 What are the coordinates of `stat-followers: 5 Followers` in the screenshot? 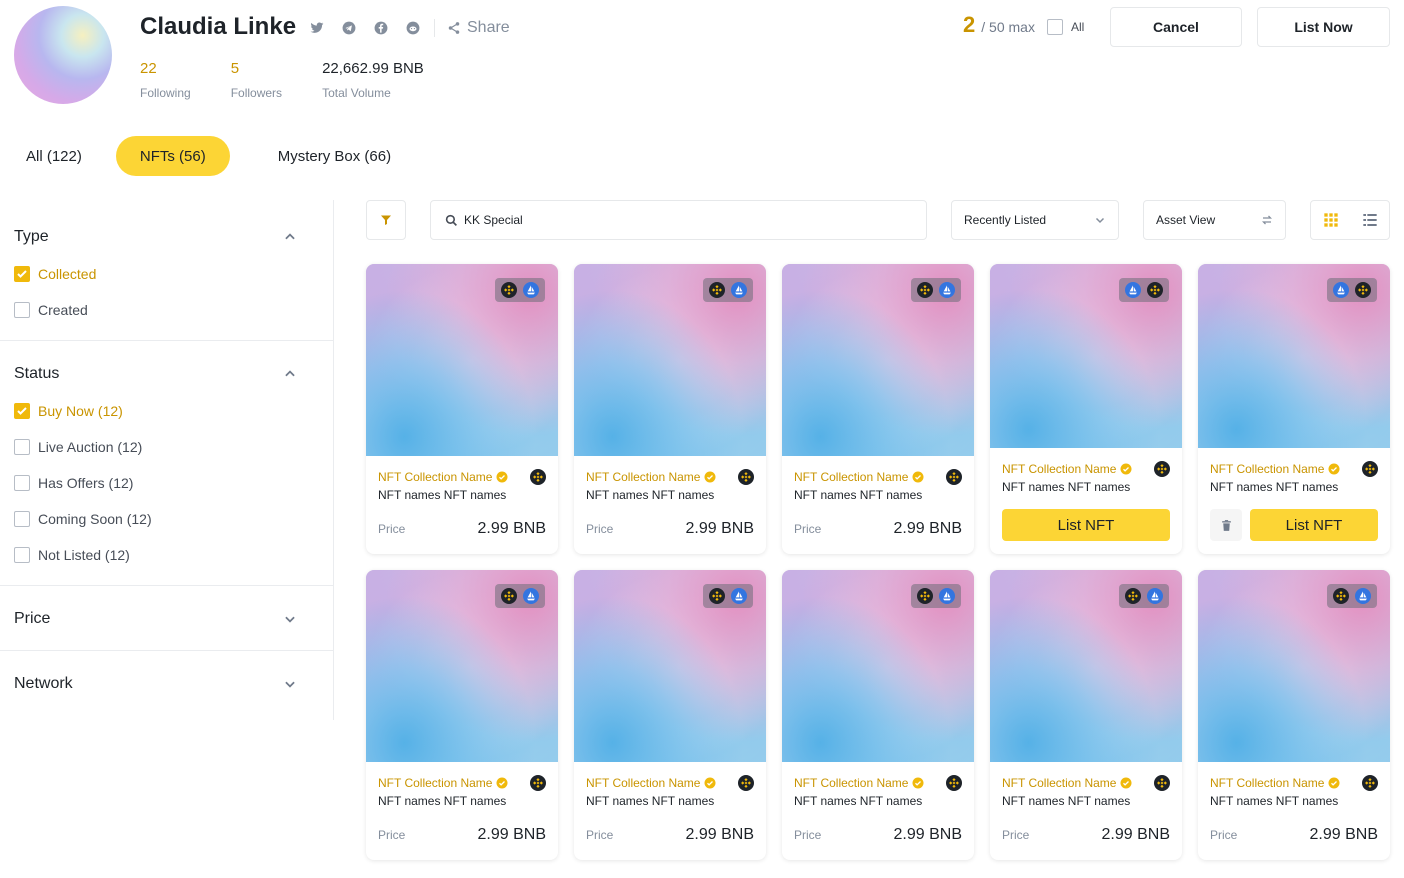 It's located at (256, 80).